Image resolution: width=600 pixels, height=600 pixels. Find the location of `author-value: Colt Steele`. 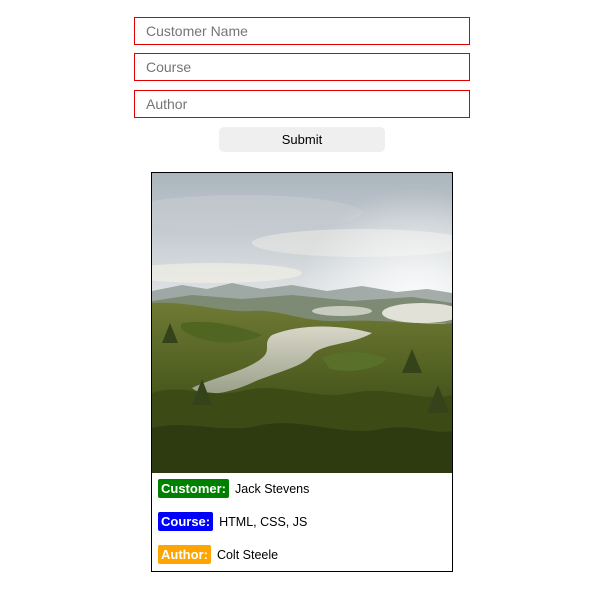

author-value: Colt Steele is located at coordinates (247, 554).